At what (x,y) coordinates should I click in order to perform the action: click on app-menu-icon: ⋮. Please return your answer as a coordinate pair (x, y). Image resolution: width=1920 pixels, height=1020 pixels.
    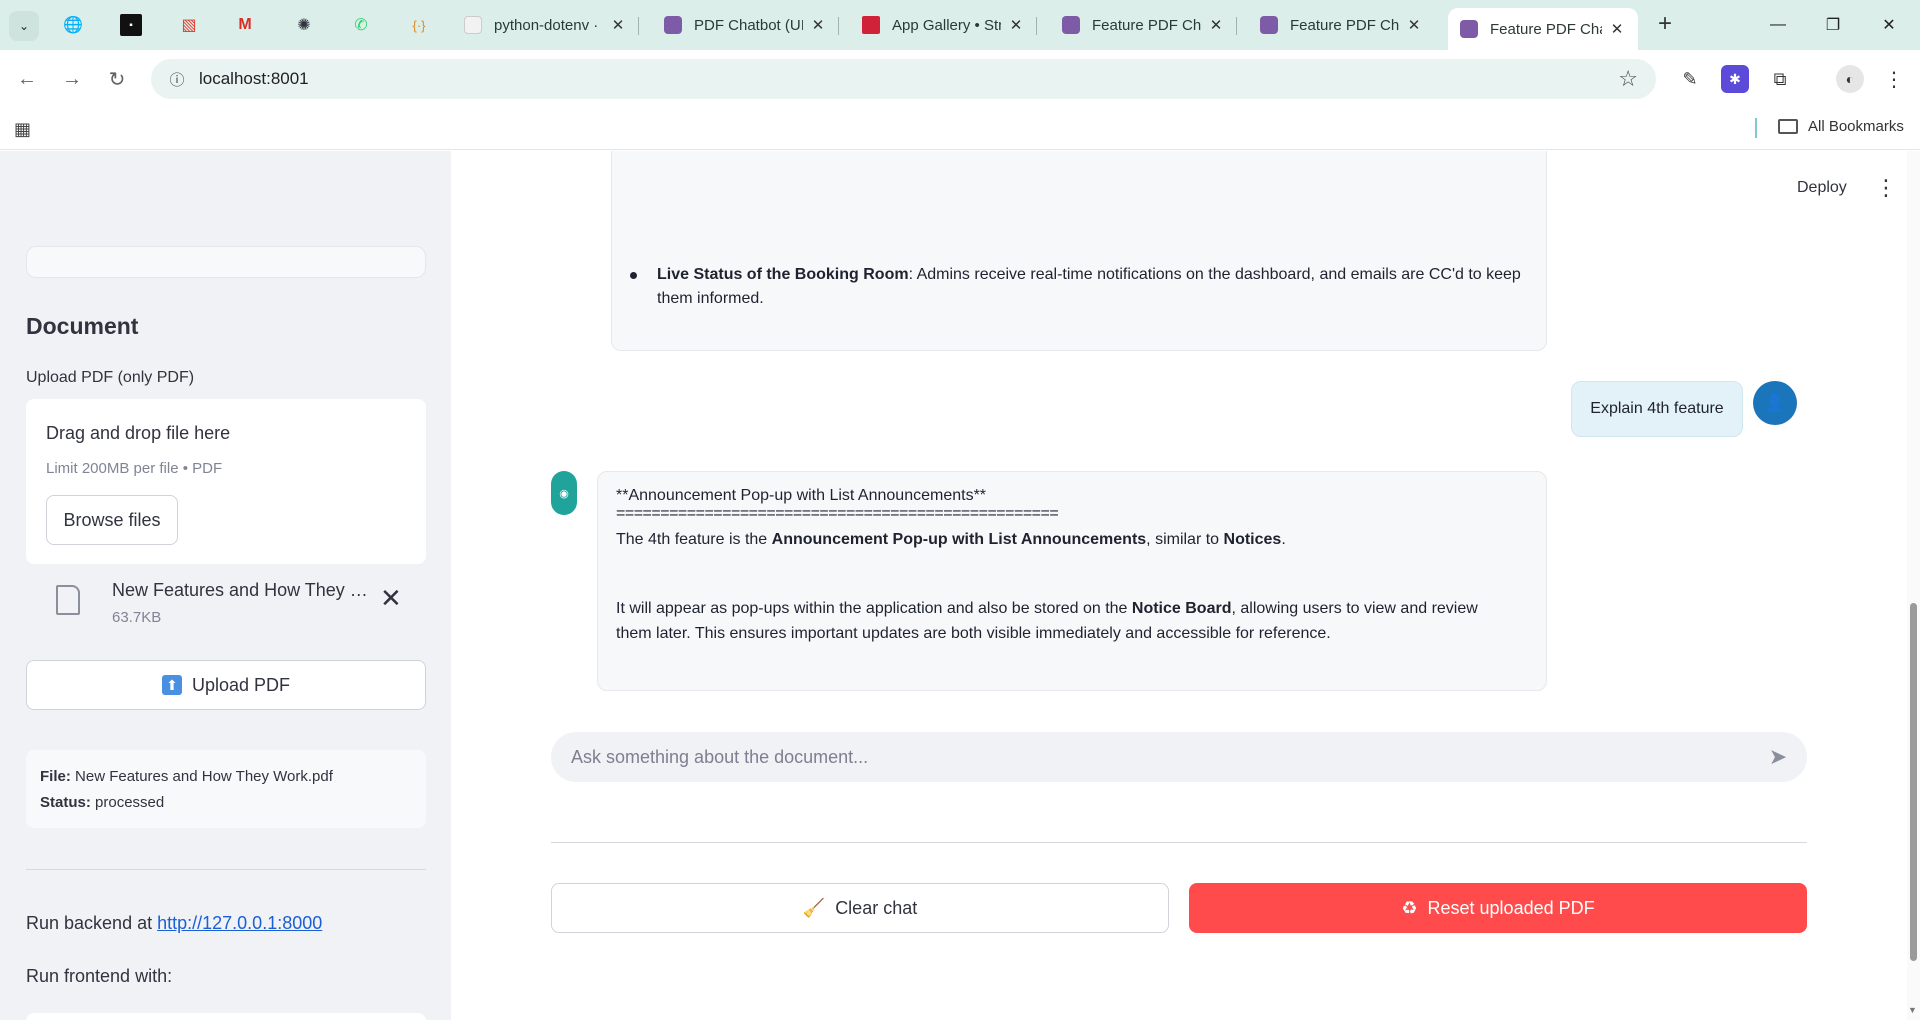
    Looking at the image, I should click on (1886, 188).